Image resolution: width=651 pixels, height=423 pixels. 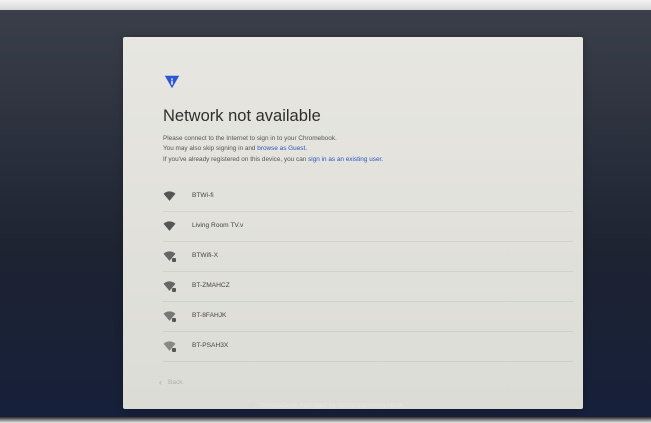 What do you see at coordinates (160, 382) in the screenshot?
I see `chevron-left-icon: ‹` at bounding box center [160, 382].